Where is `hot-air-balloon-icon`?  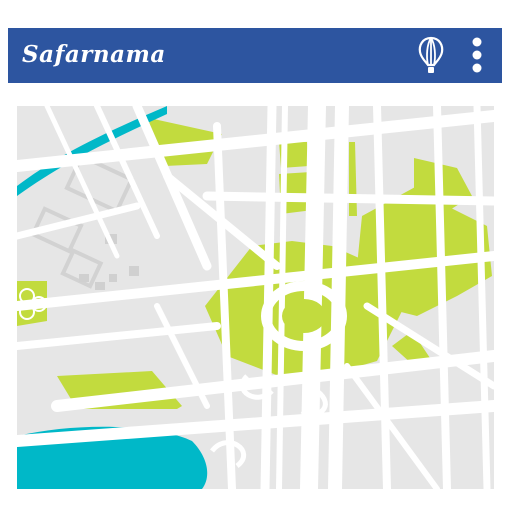
hot-air-balloon-icon is located at coordinates (431, 56).